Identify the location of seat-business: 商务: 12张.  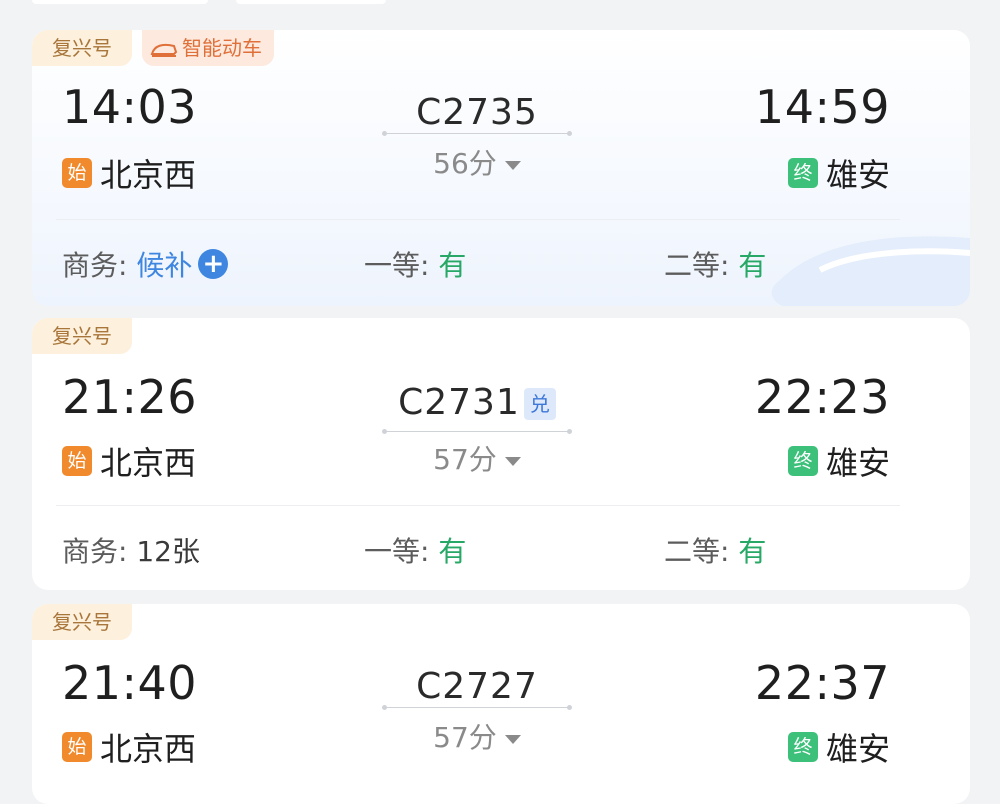
(131, 550).